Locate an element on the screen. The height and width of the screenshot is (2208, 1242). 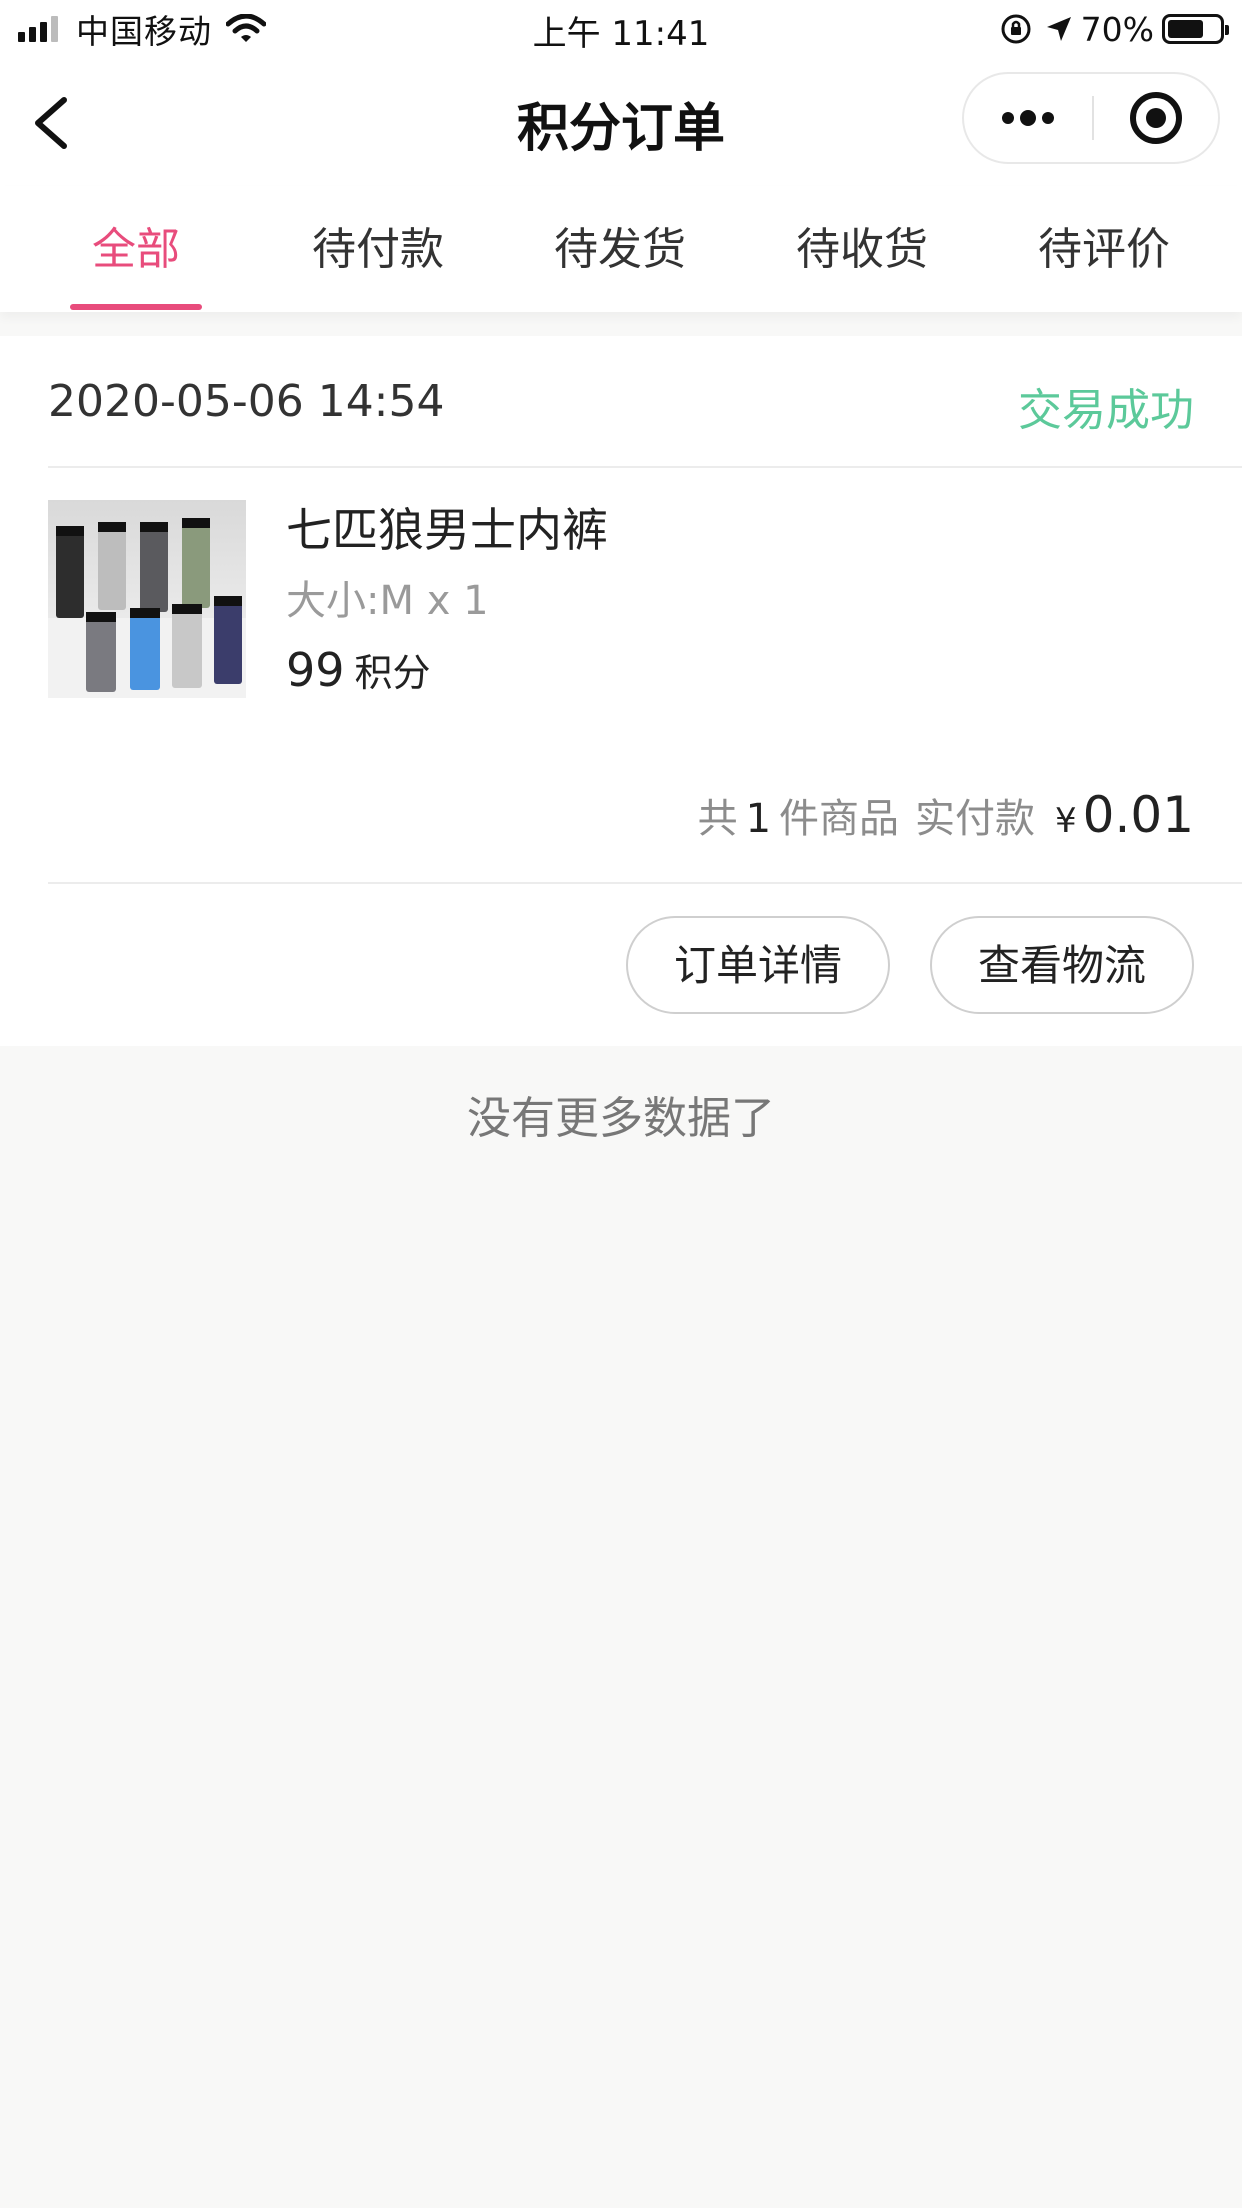
paid-label: 实付款 is located at coordinates (975, 819).